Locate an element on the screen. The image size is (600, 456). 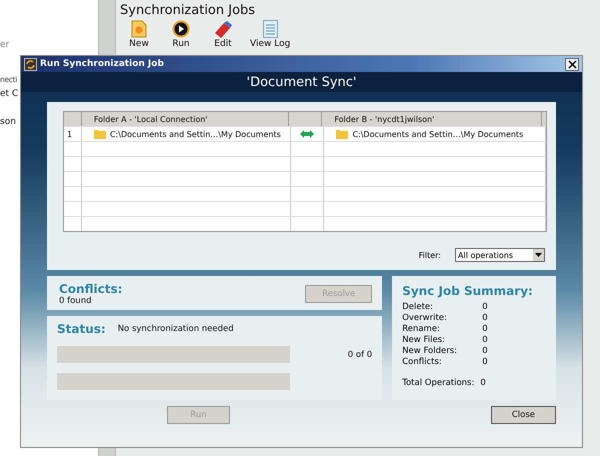
column-header: Folder B - 'nycdt1jwilson' is located at coordinates (432, 119).